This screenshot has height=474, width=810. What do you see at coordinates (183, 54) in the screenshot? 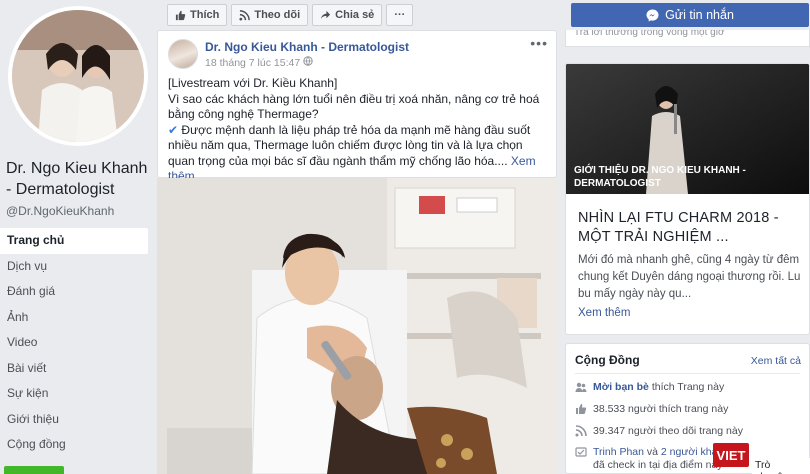
I see `post-author-avatar` at bounding box center [183, 54].